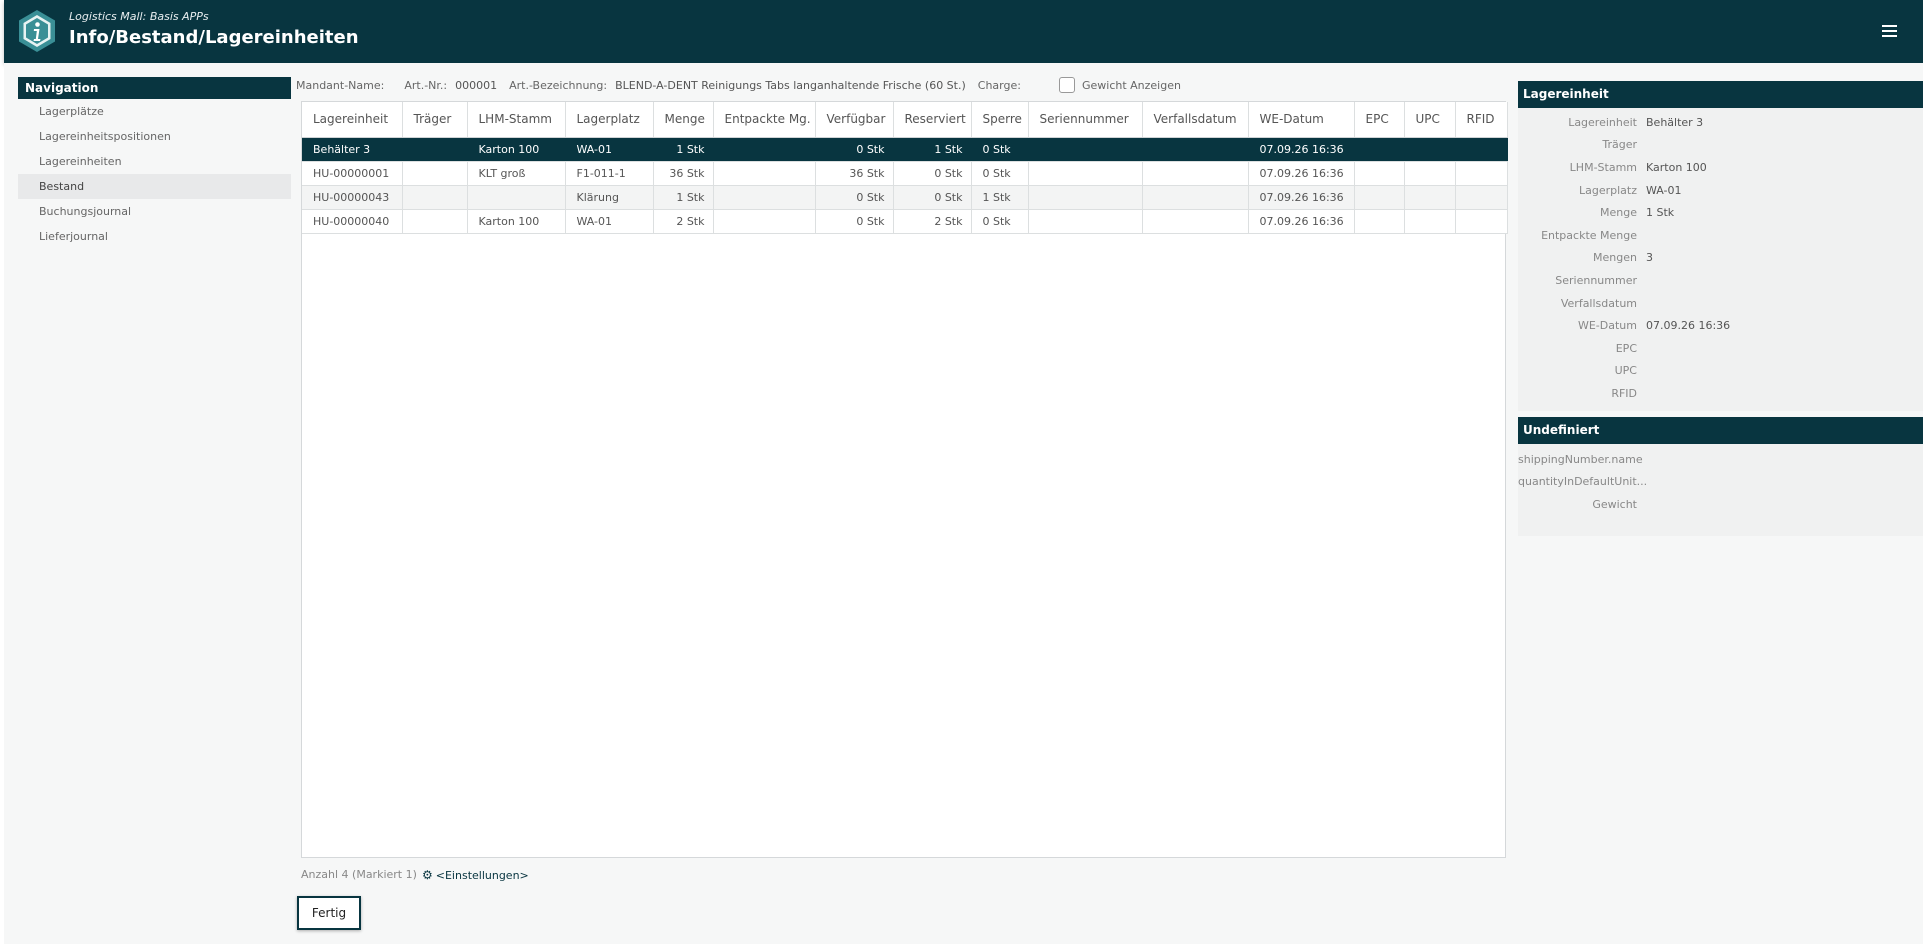 This screenshot has height=944, width=1923. Describe the element at coordinates (139, 16) in the screenshot. I see `app-subtitle: Logistics Mall: Basis APPs` at that location.